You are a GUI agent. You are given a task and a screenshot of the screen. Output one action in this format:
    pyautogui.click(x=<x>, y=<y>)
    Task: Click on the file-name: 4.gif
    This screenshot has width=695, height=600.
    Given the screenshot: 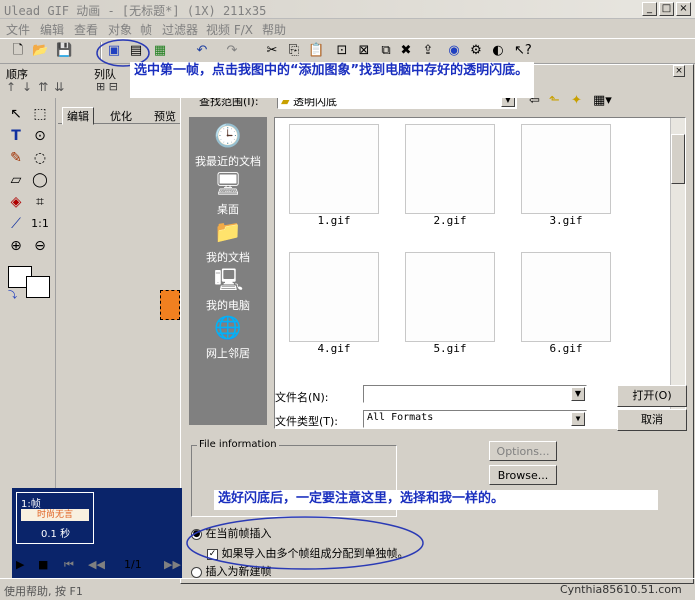 What is the action you would take?
    pyautogui.click(x=334, y=348)
    